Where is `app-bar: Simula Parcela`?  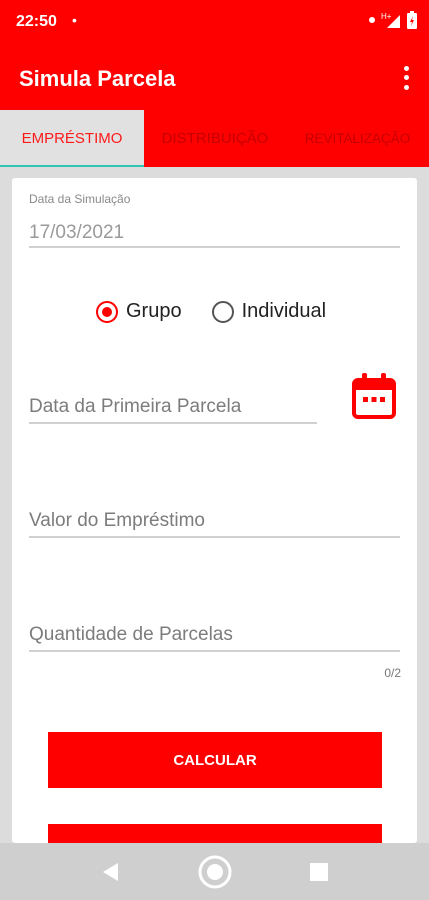
app-bar: Simula Parcela is located at coordinates (214, 77).